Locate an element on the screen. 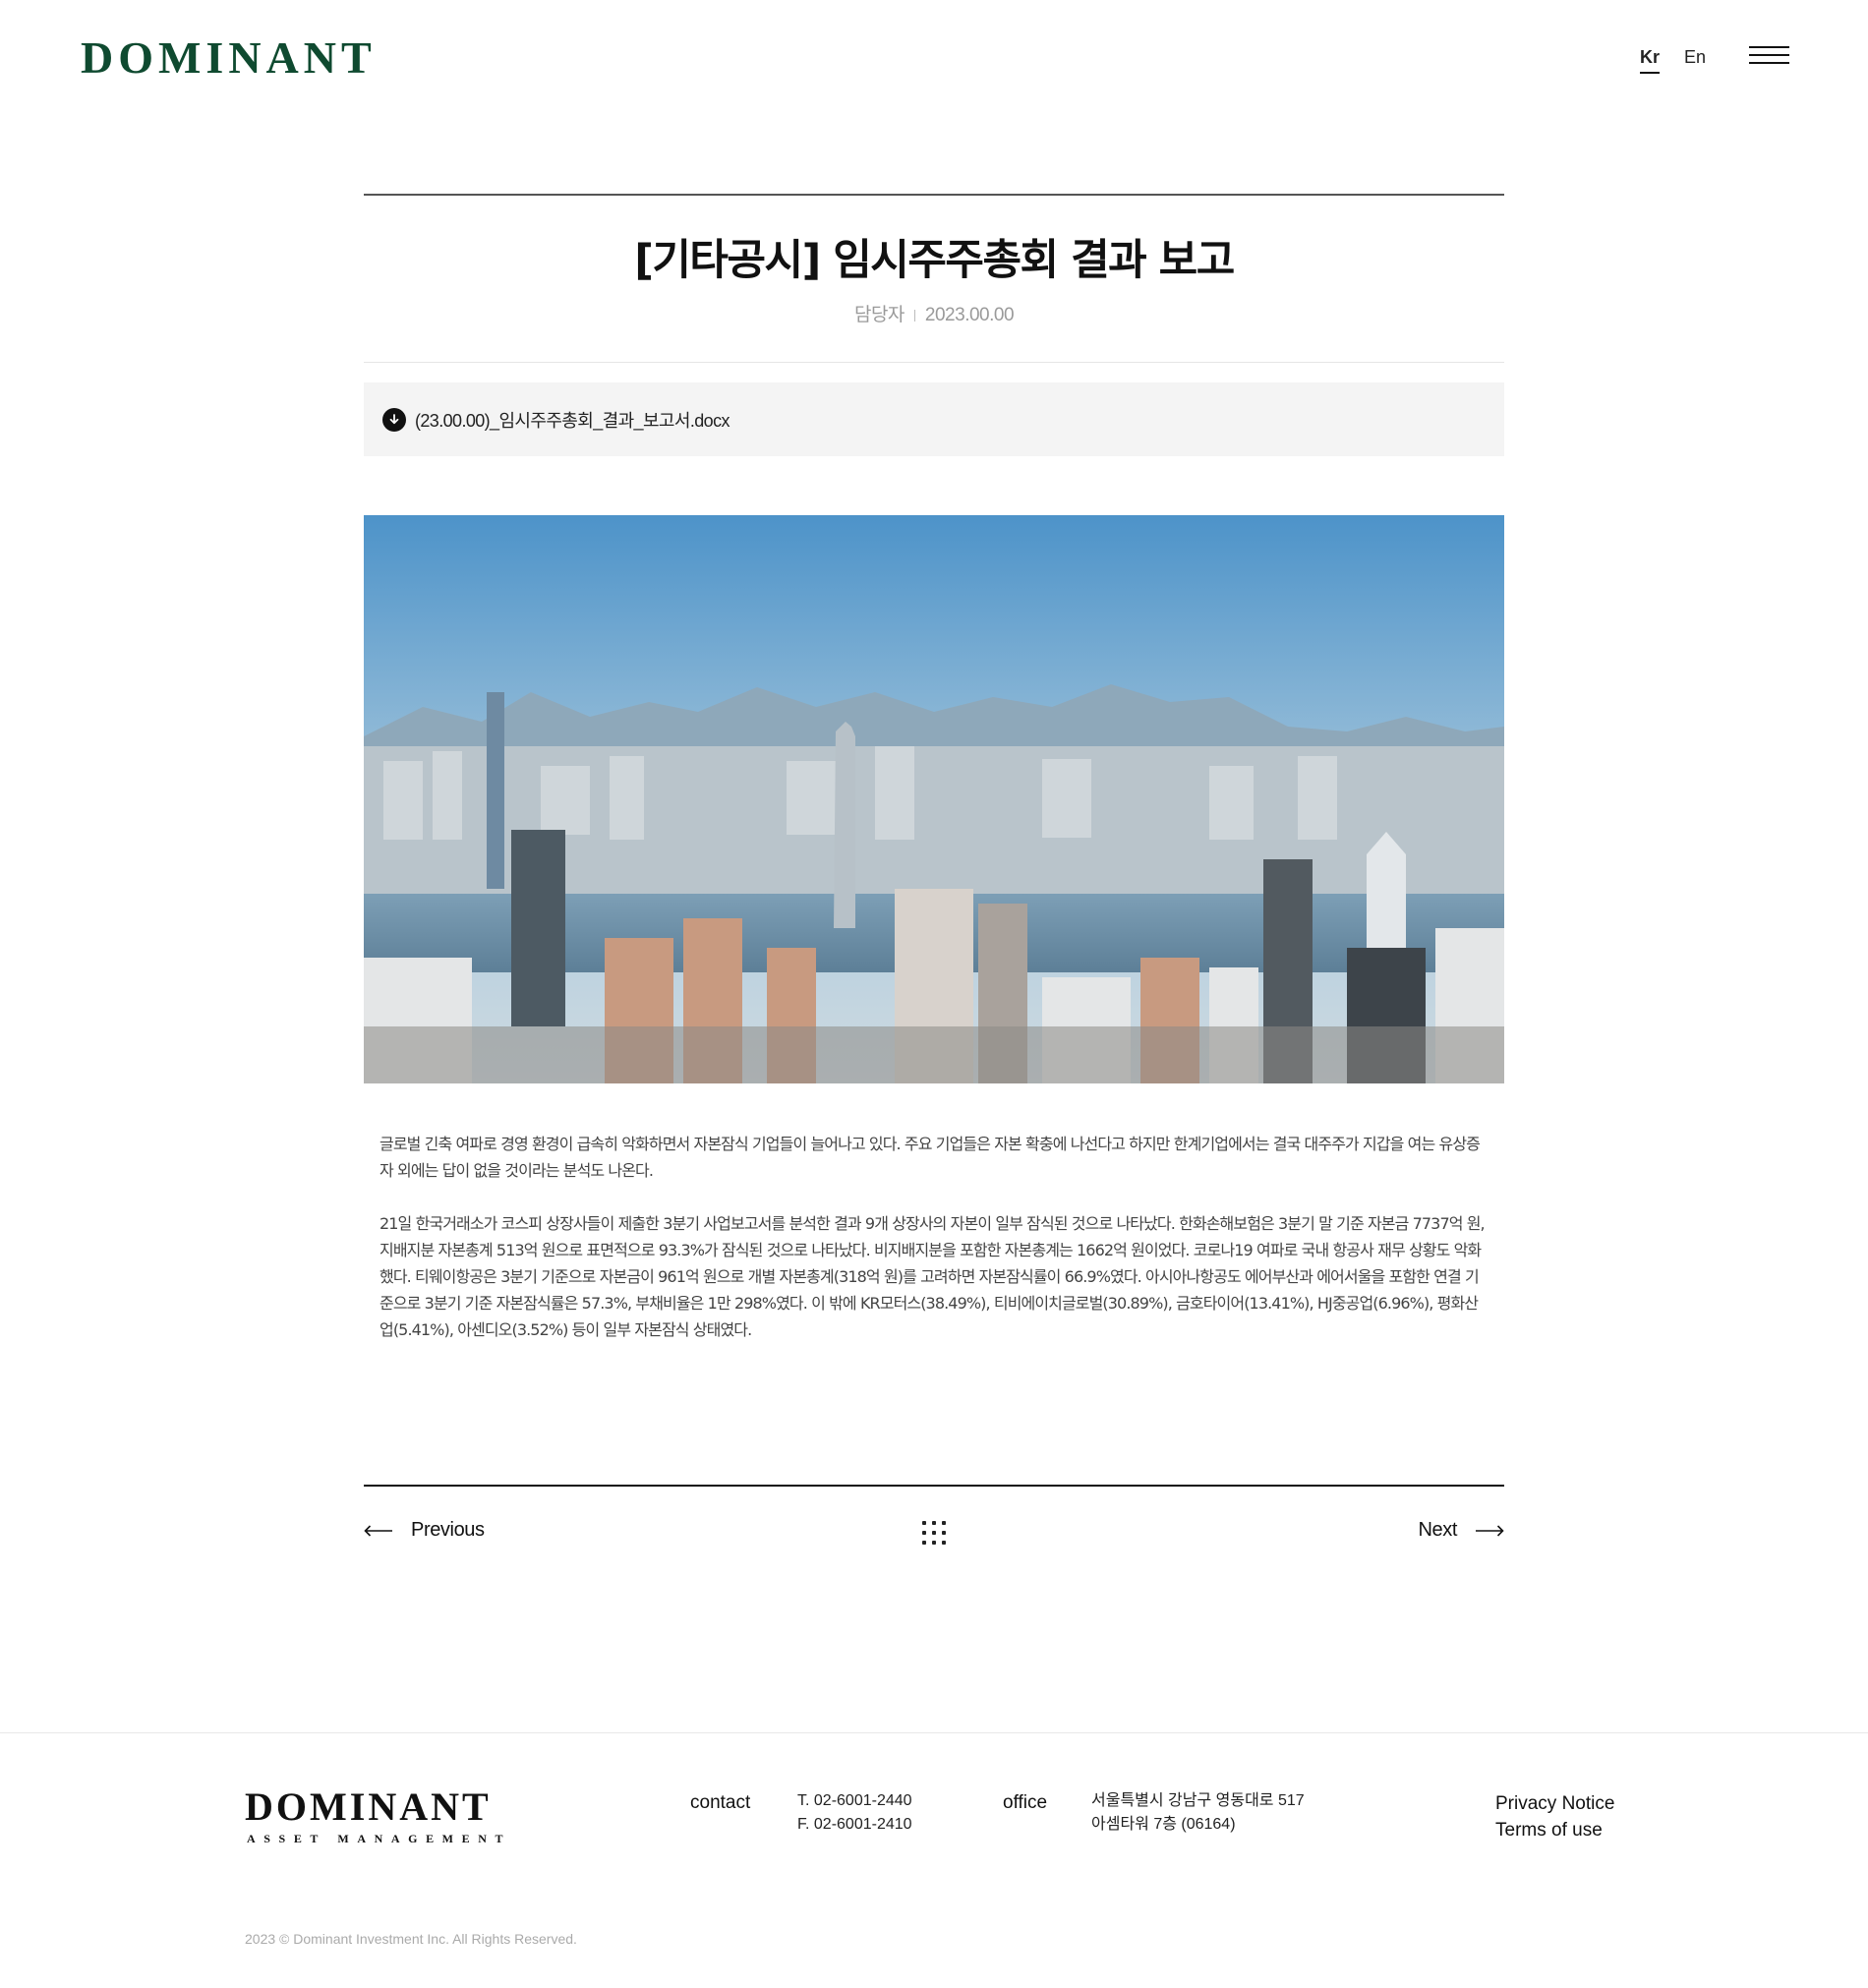  previous-button: Previous is located at coordinates (424, 1530).